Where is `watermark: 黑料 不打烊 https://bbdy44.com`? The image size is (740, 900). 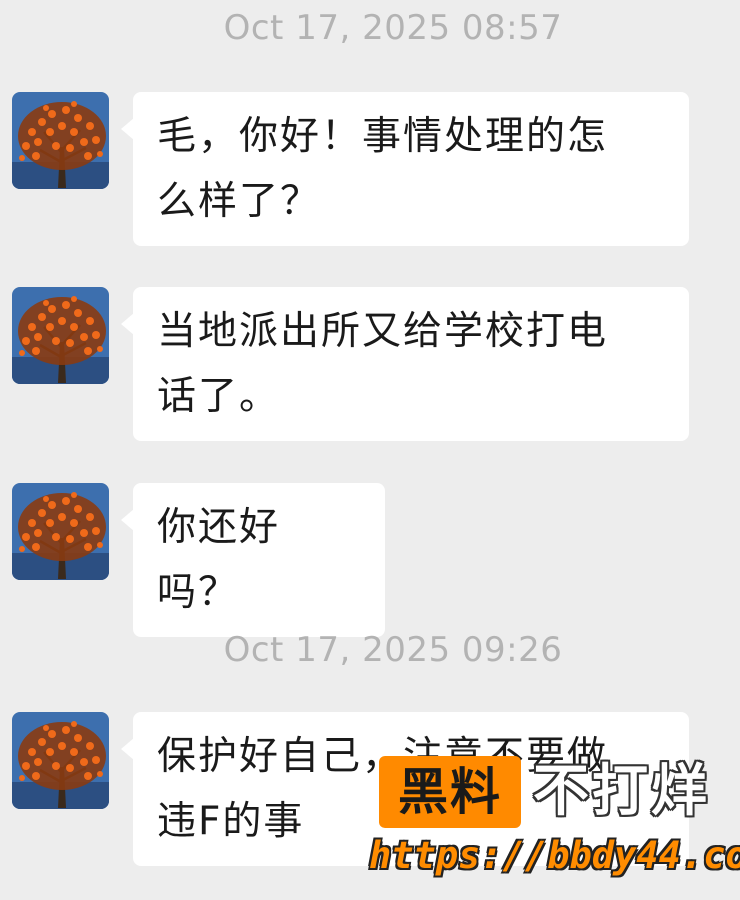
watermark: 黑料 不打烊 https://bbdy44.com is located at coordinates (552, 818).